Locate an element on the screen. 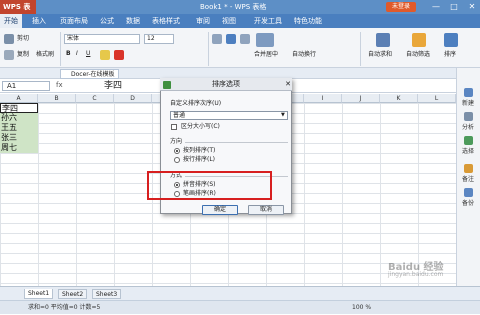 This screenshot has width=480, height=315. cell-a1: 李四 is located at coordinates (19, 108).